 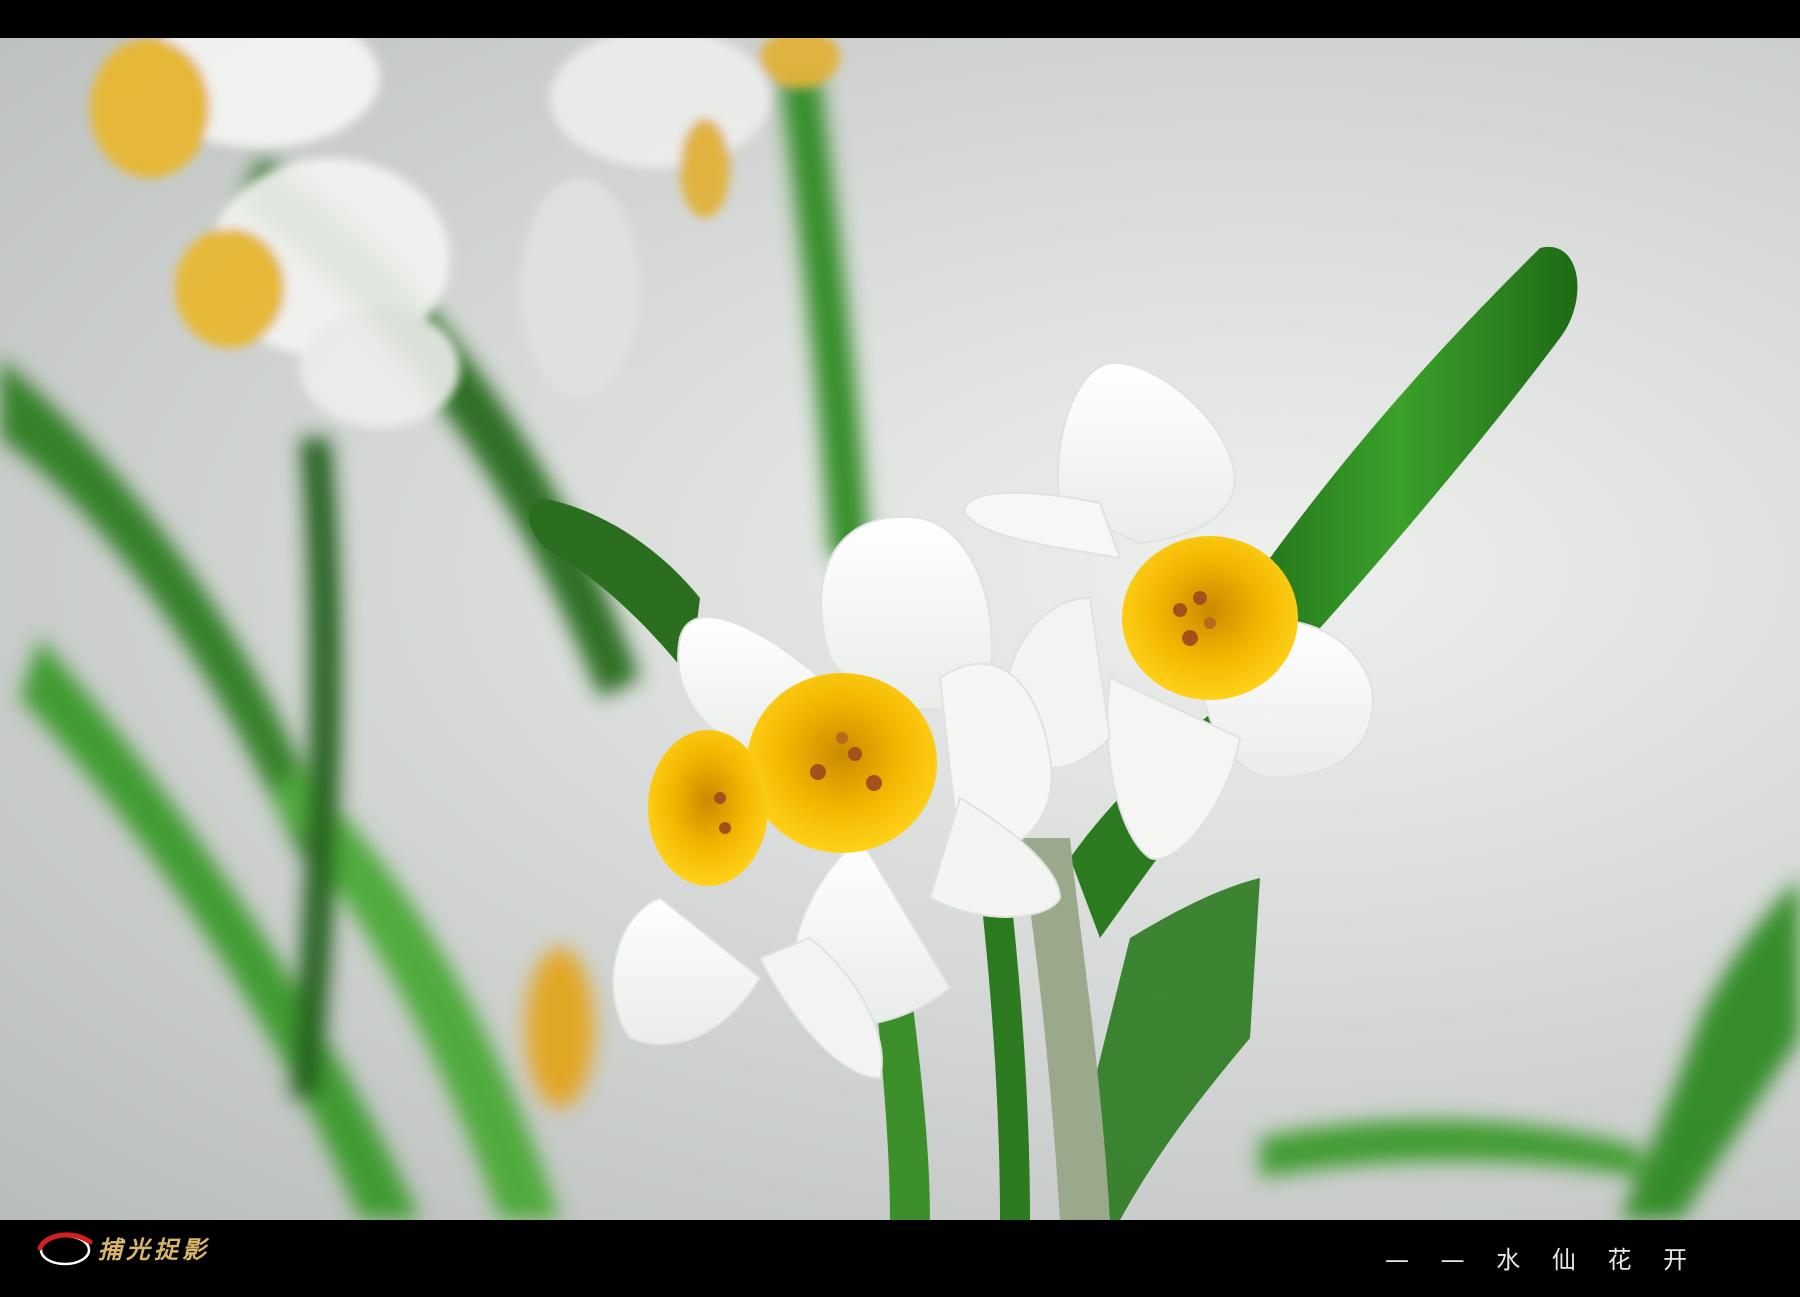 I want to click on photographer-signature: 捕光捉影, so click(x=154, y=1249).